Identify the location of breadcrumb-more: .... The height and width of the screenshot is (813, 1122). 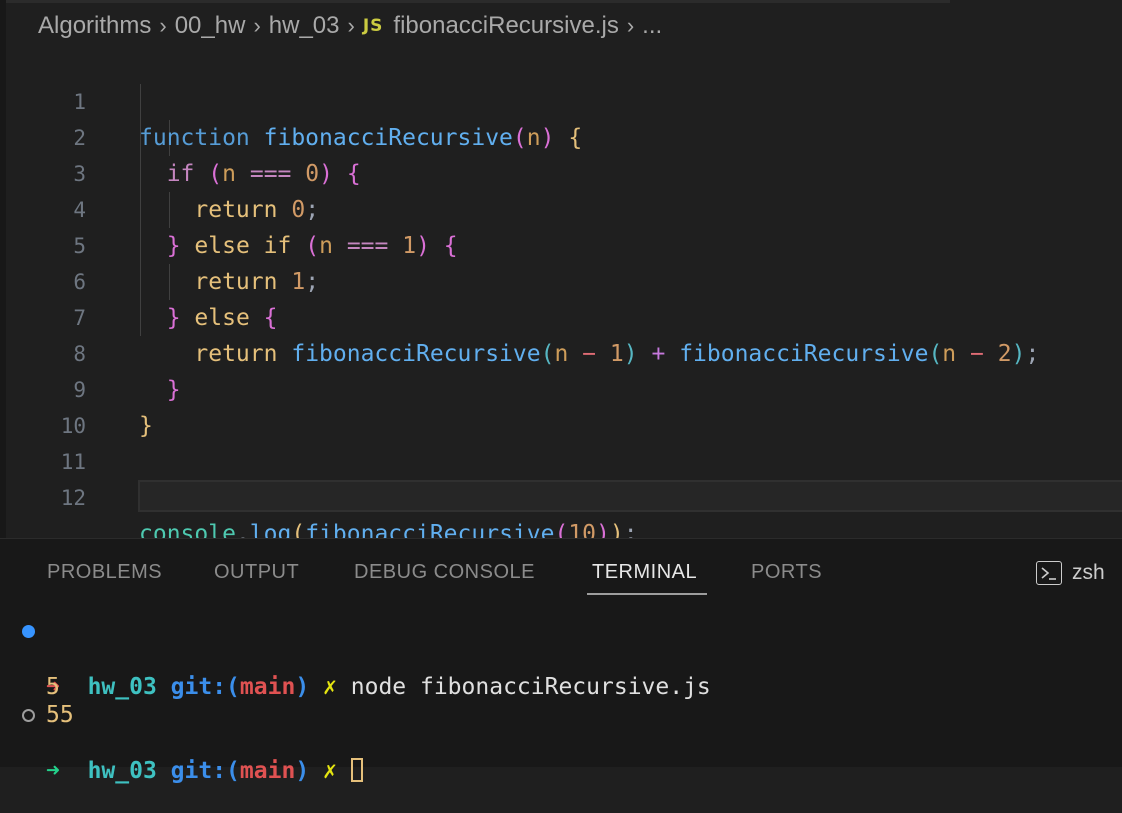
(652, 26).